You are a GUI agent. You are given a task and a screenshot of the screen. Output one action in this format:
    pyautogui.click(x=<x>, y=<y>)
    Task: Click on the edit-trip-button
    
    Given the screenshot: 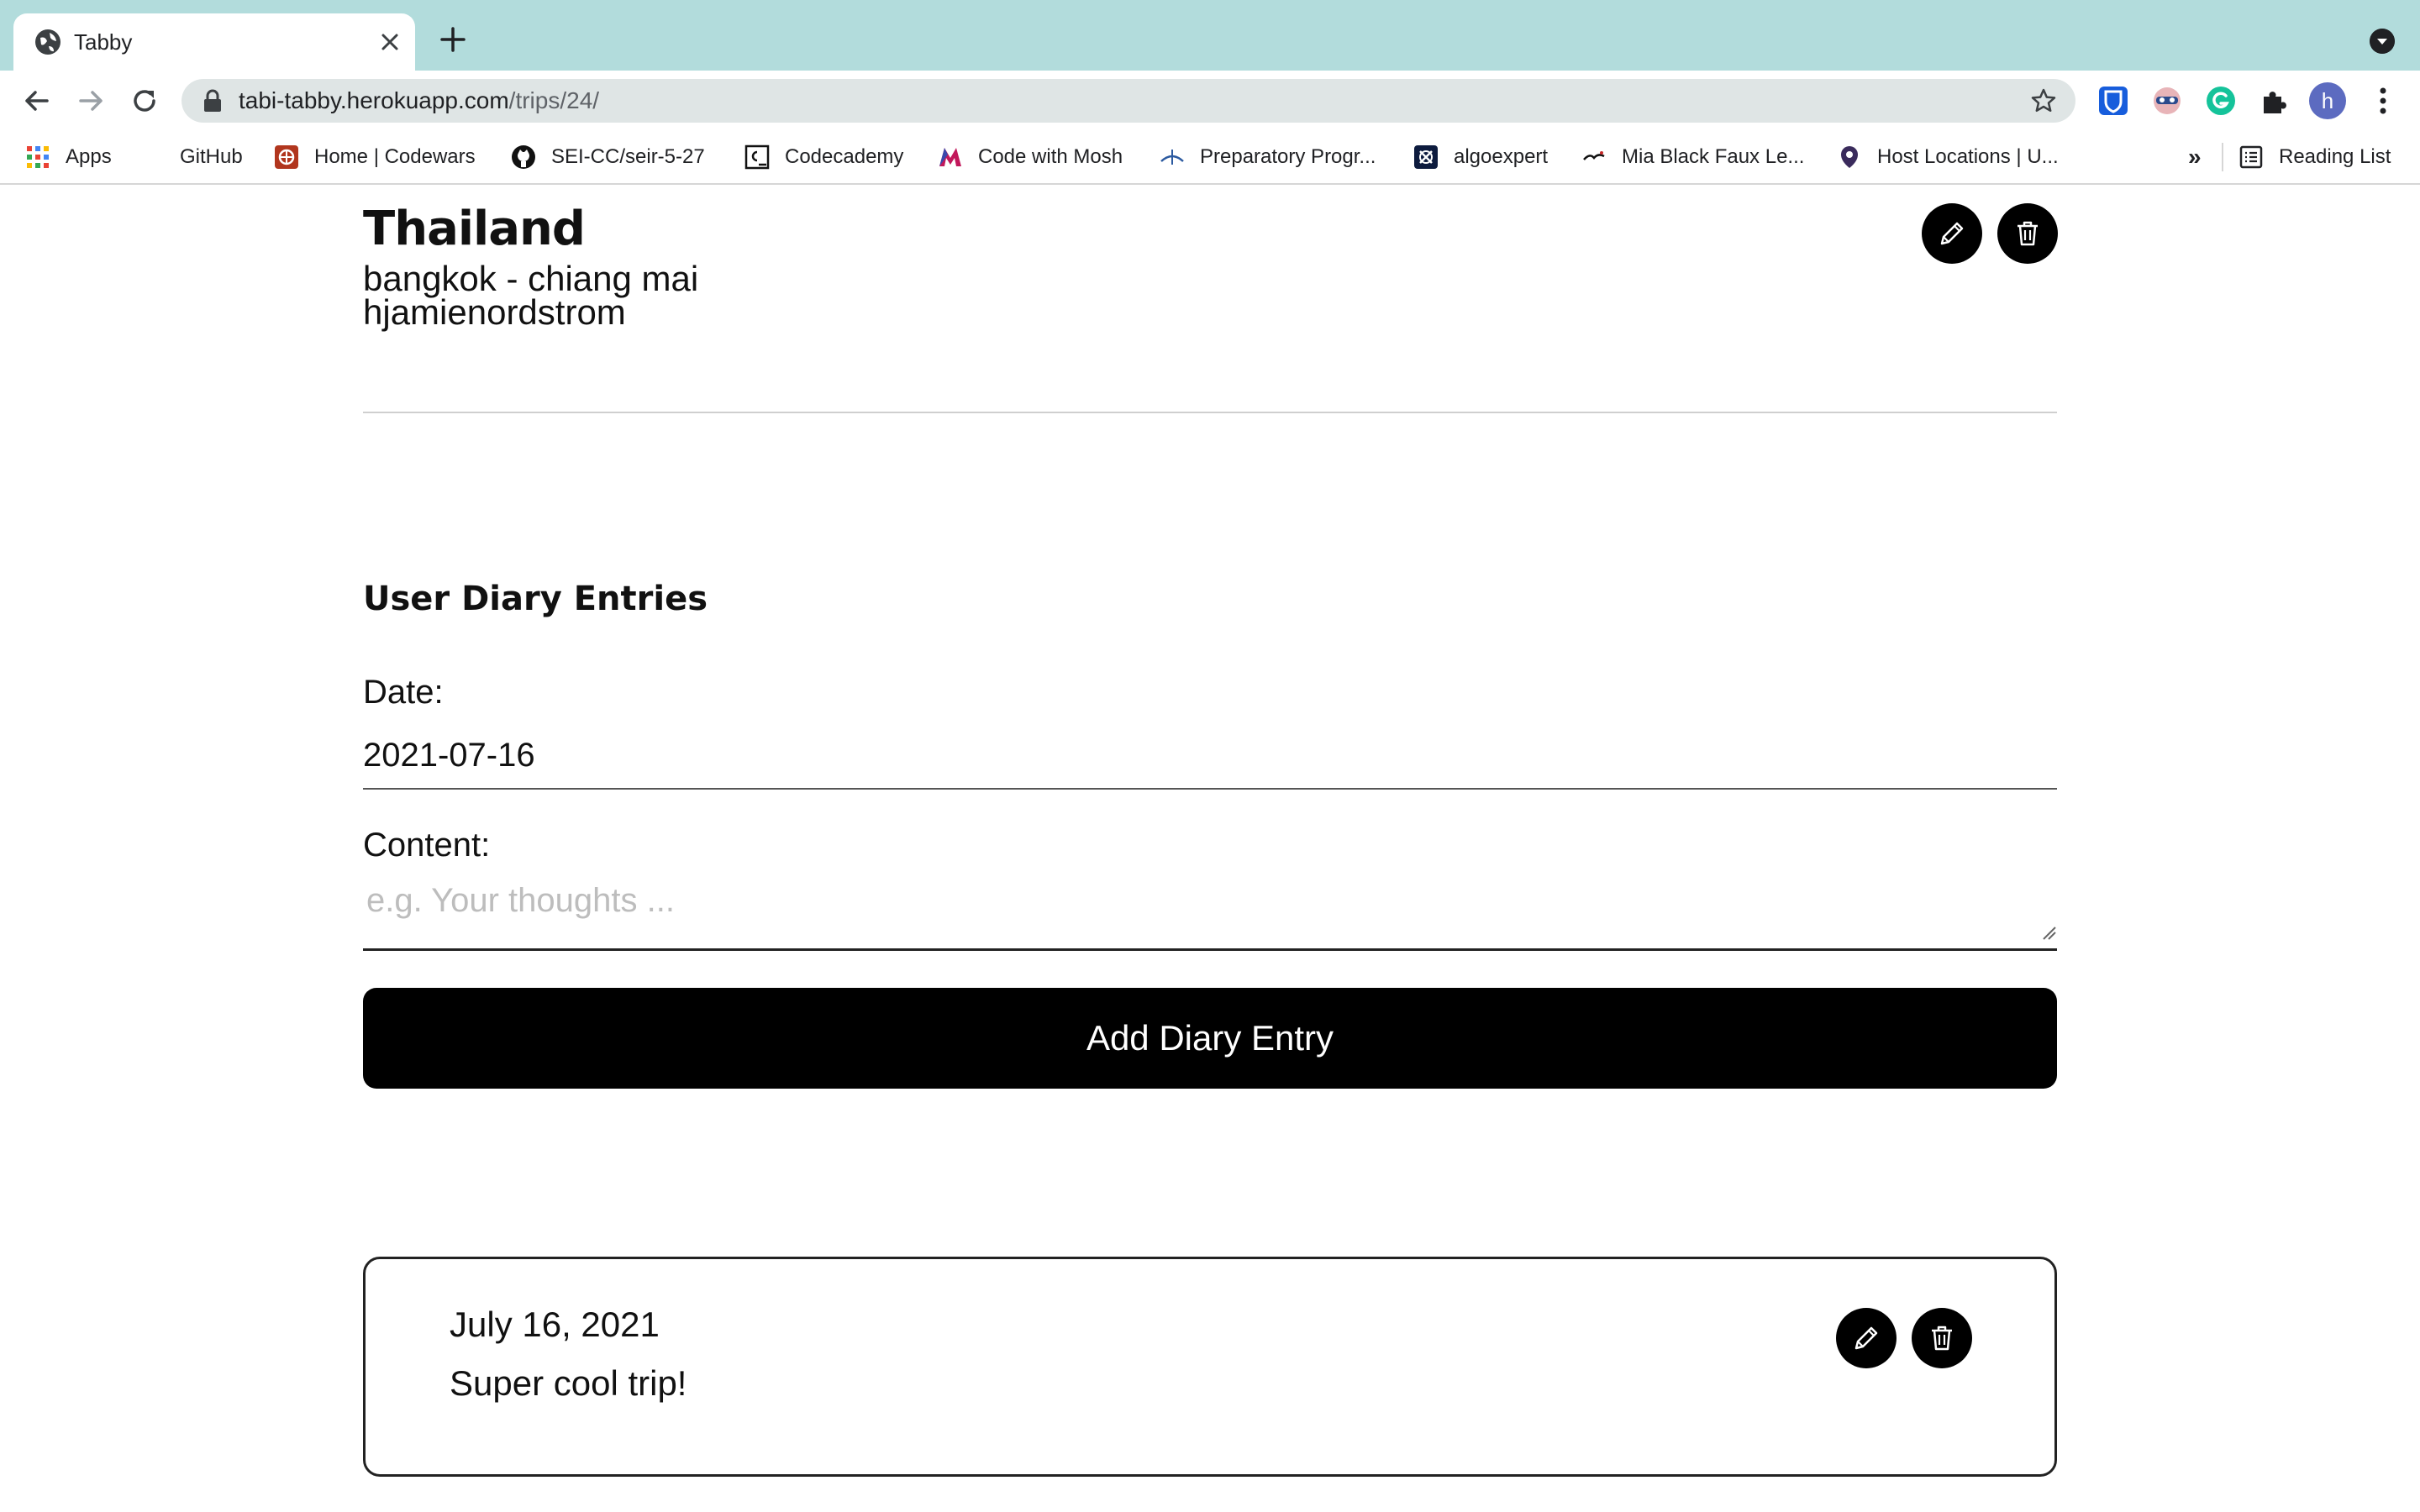 What is the action you would take?
    pyautogui.click(x=1952, y=233)
    